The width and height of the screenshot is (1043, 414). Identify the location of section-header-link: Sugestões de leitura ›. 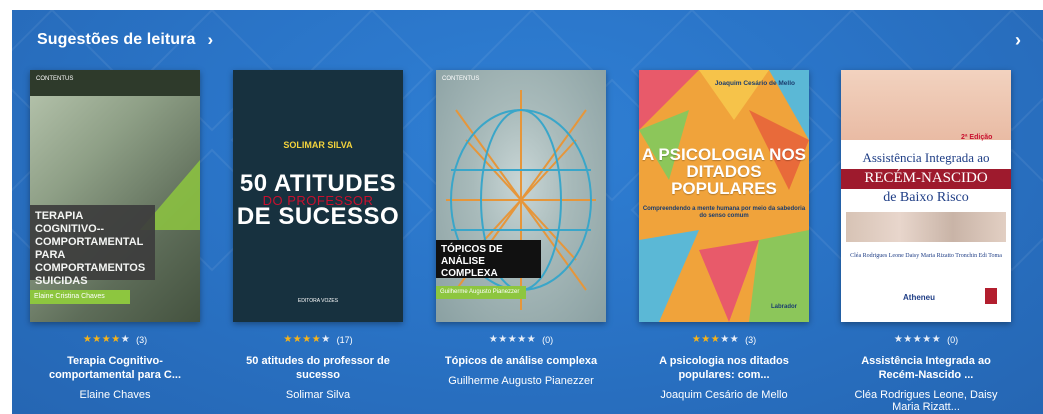
(125, 40).